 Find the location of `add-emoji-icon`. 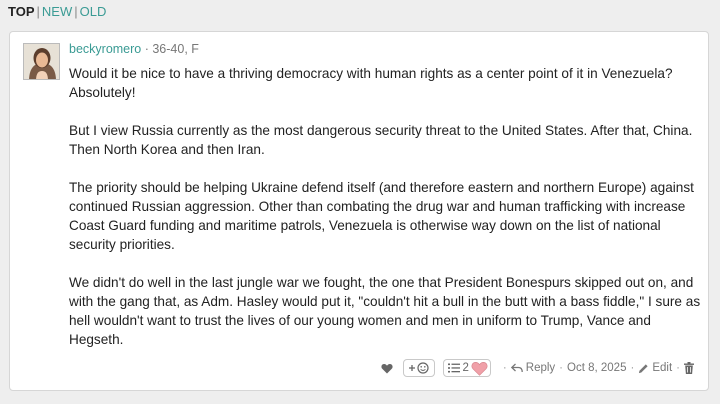

add-emoji-icon is located at coordinates (418, 368).